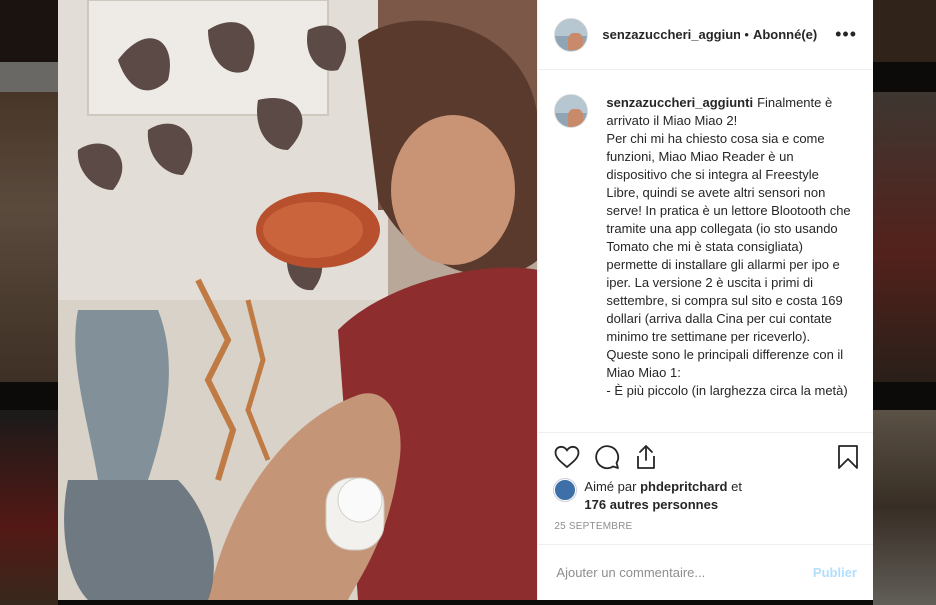 Image resolution: width=936 pixels, height=605 pixels. I want to click on liker-username: phdepritchard, so click(683, 486).